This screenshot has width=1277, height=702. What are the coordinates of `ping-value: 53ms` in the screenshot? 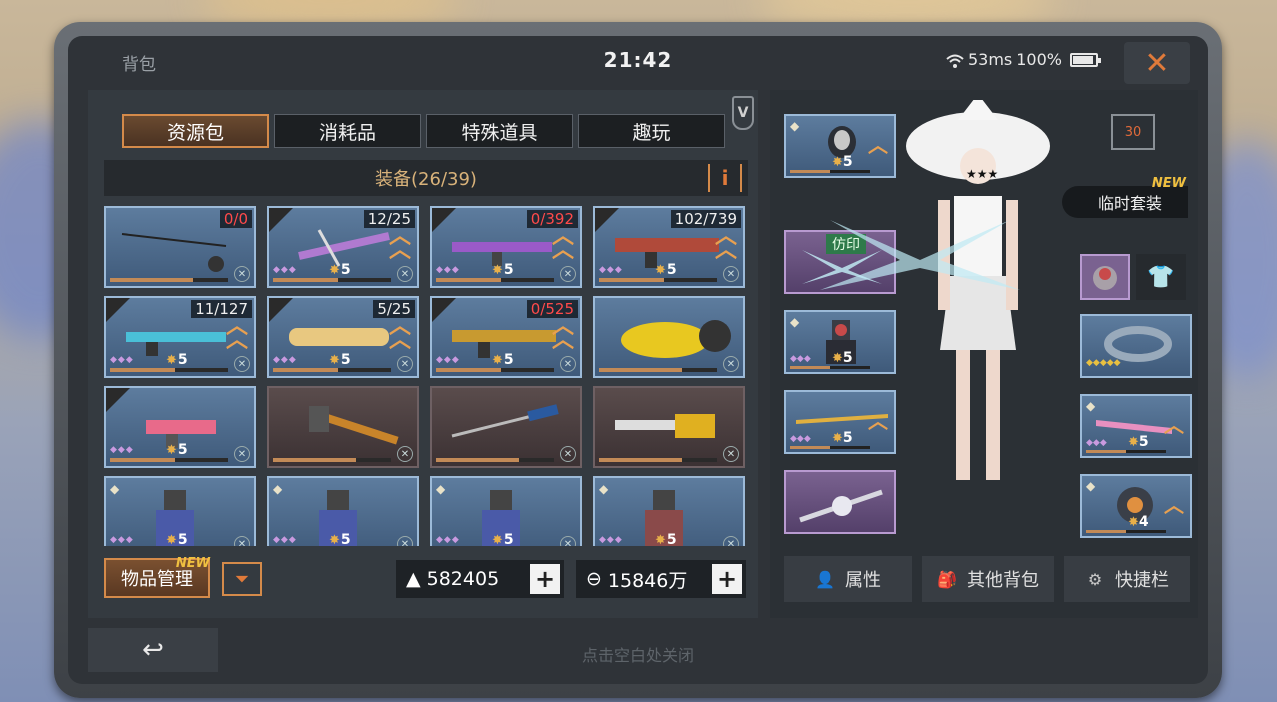 It's located at (990, 59).